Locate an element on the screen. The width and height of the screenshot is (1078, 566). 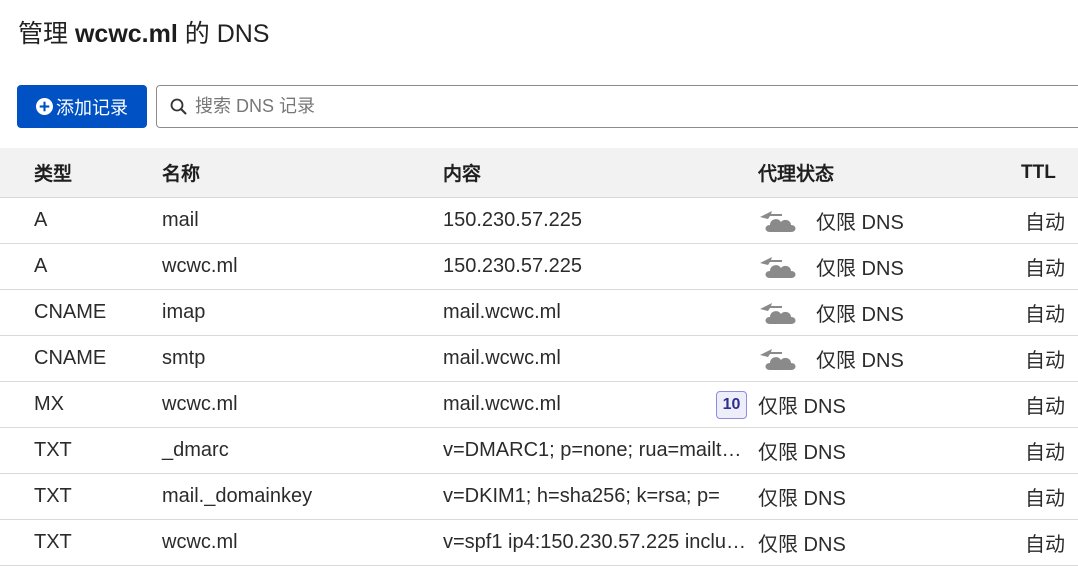
title-suffix: 的 DNS is located at coordinates (227, 34).